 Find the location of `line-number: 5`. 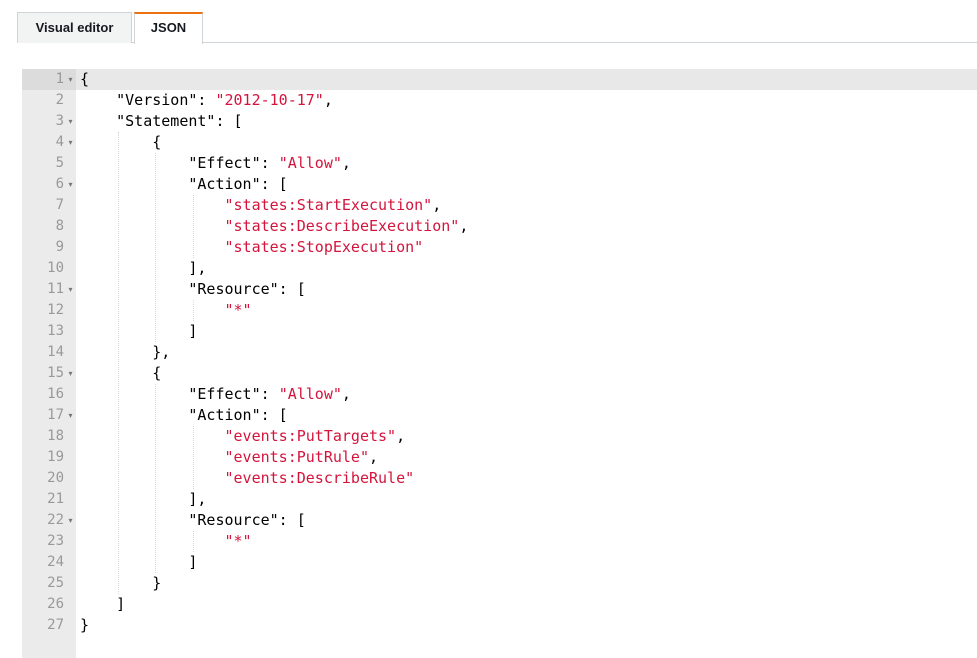

line-number: 5 is located at coordinates (59, 163).